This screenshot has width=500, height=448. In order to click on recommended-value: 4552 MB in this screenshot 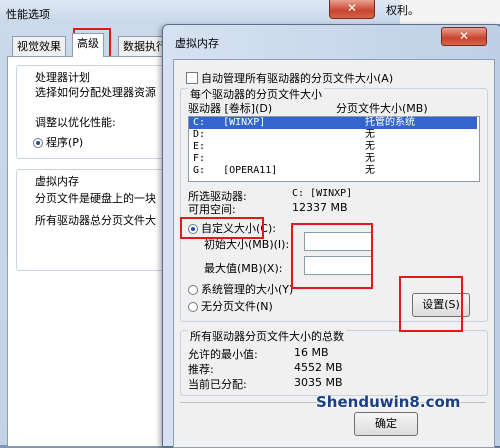, I will do `click(318, 367)`.